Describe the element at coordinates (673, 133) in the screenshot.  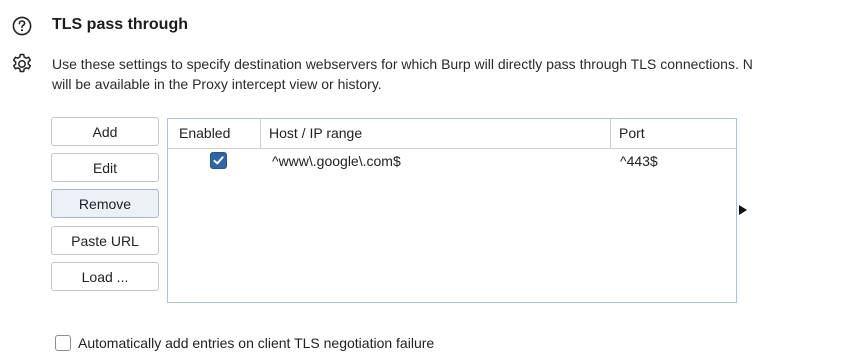
I see `column-header-port: Port` at that location.